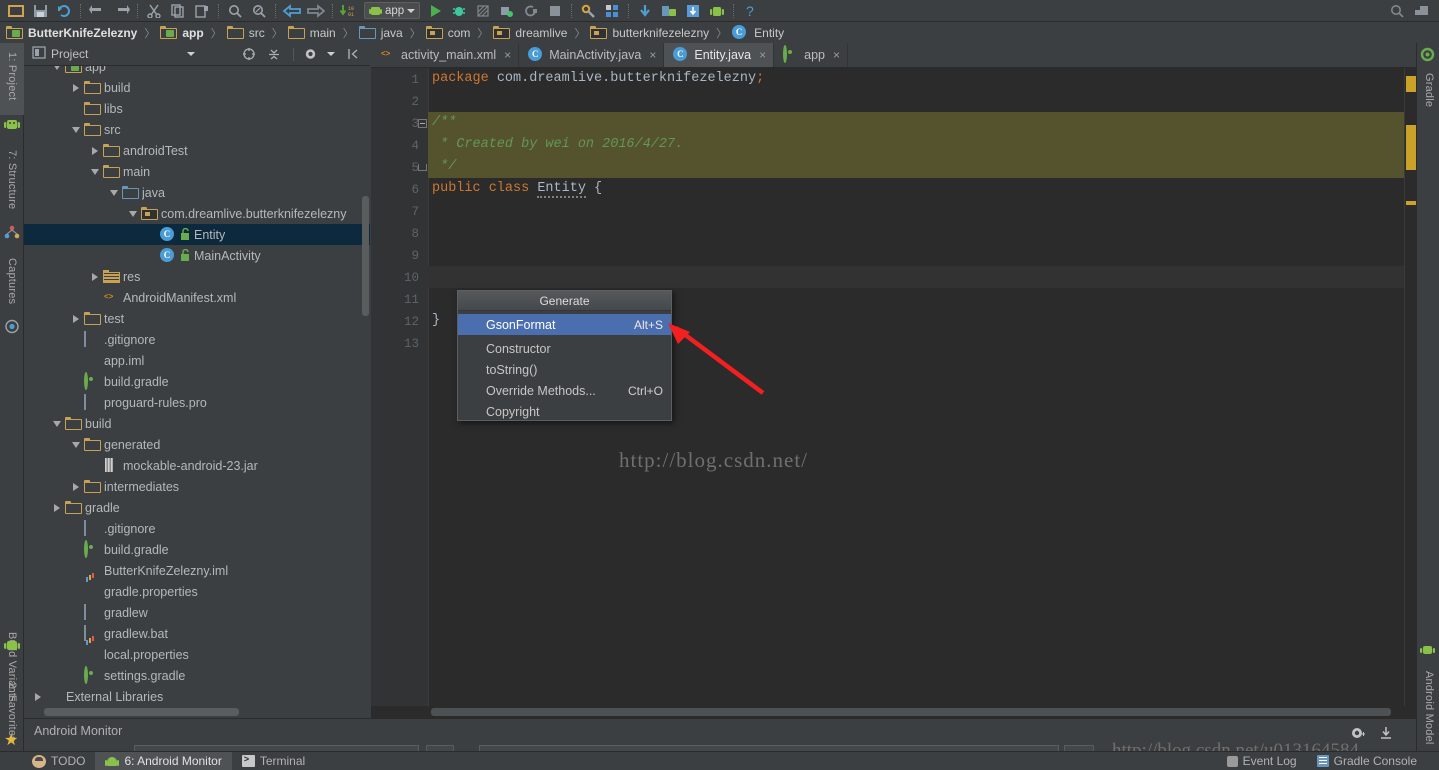  I want to click on tree-item-java: java, so click(197, 192).